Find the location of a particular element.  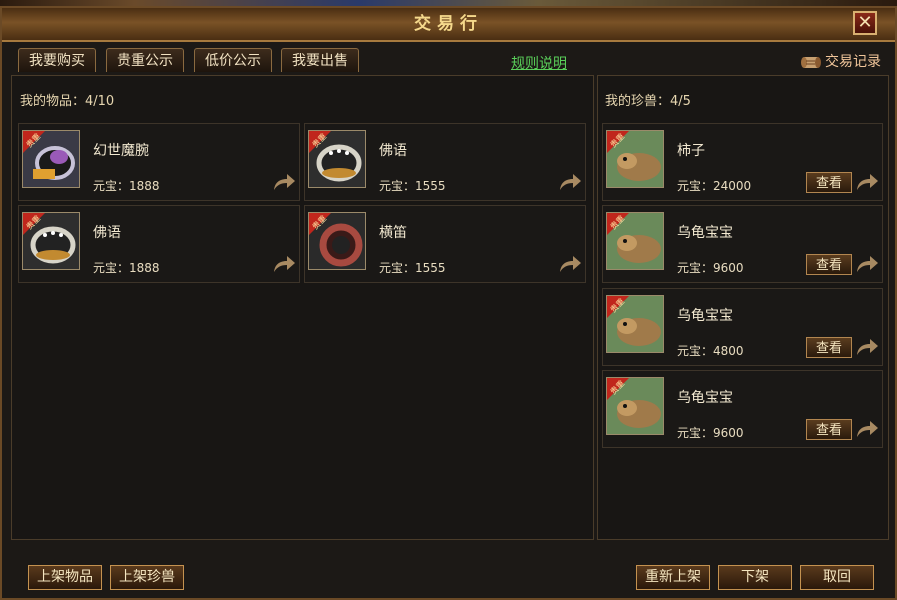

window-title: 交易行 is located at coordinates (448, 24).